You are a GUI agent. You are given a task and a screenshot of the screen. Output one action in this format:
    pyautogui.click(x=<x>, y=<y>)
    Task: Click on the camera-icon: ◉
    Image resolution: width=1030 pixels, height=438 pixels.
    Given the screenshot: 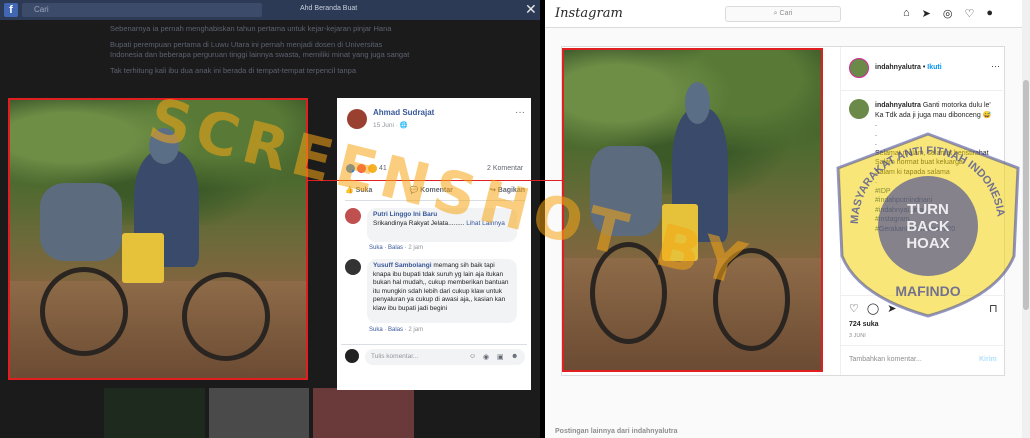 What is the action you would take?
    pyautogui.click(x=486, y=357)
    